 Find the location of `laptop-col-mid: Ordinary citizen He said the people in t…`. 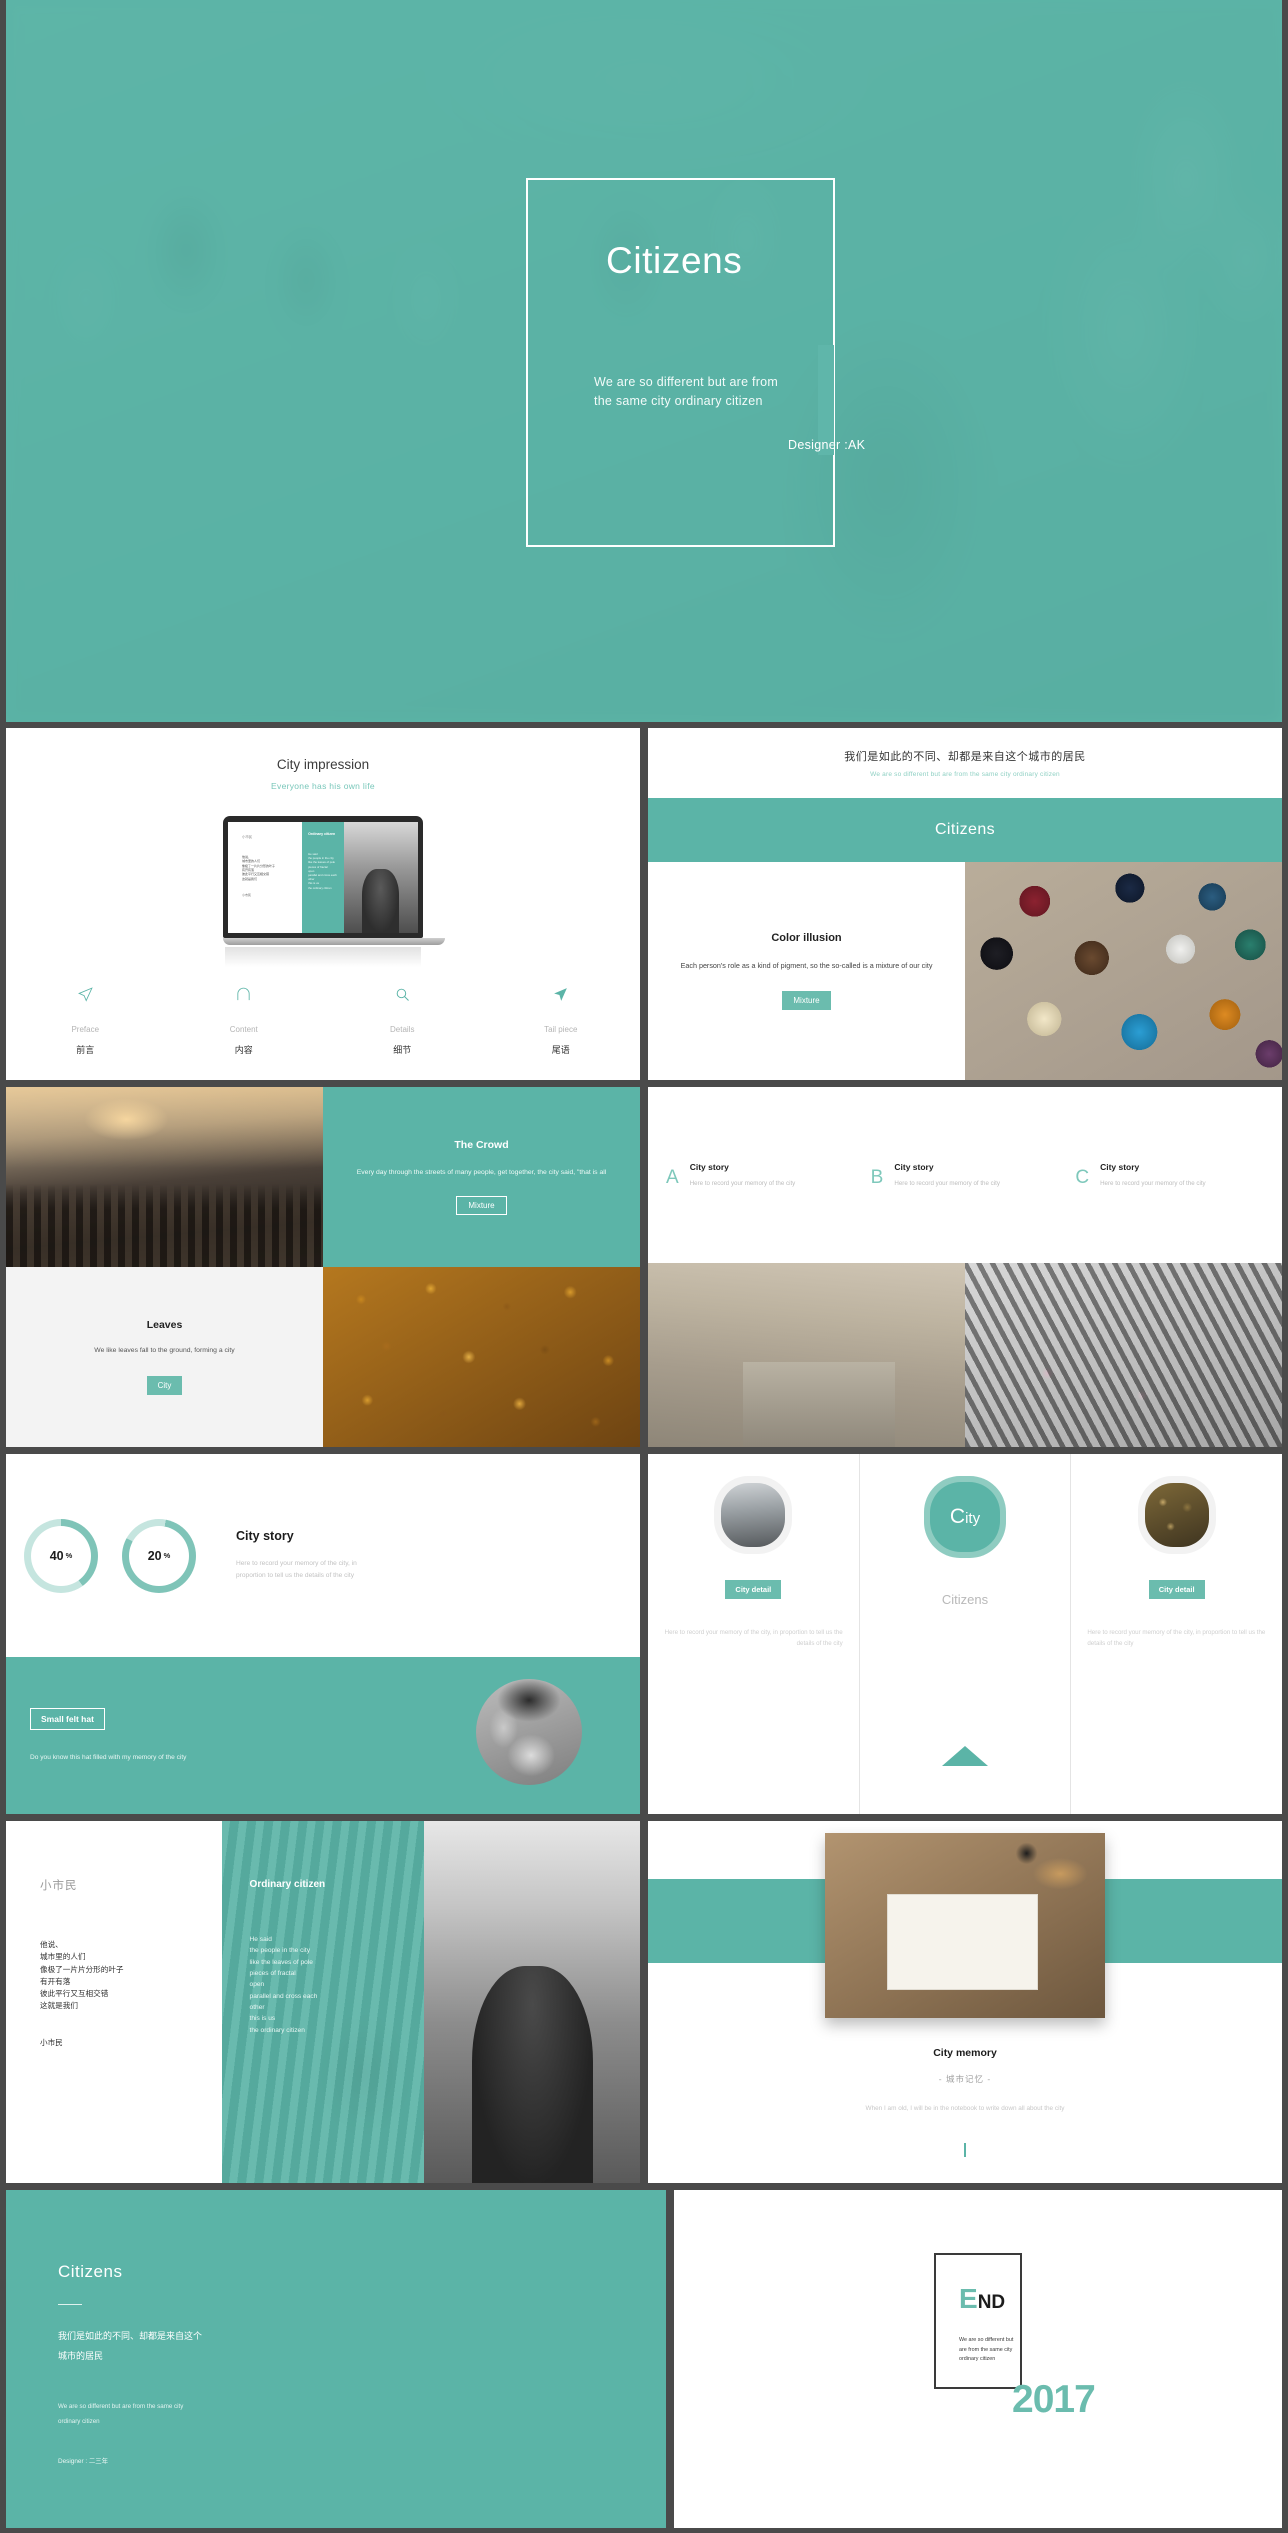

laptop-col-mid: Ordinary citizen He said the people in t… is located at coordinates (323, 877).